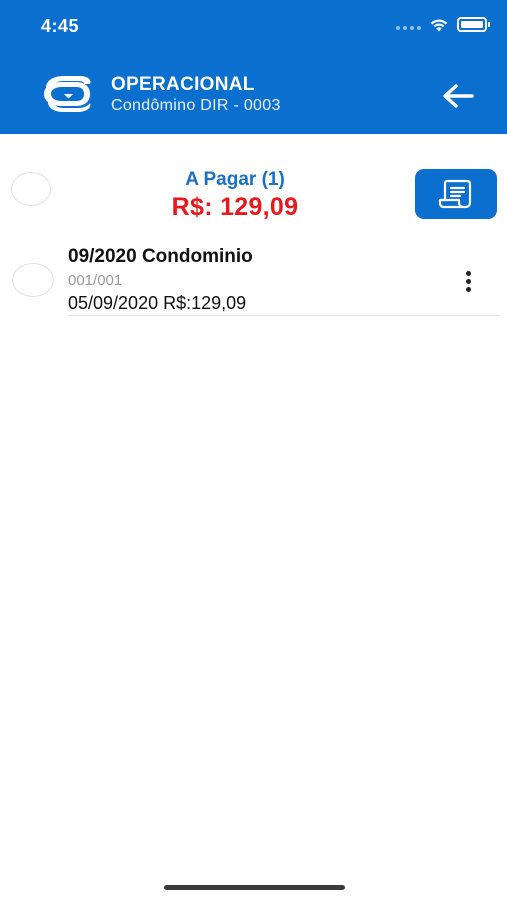  What do you see at coordinates (33, 280) in the screenshot?
I see `item-checkbox` at bounding box center [33, 280].